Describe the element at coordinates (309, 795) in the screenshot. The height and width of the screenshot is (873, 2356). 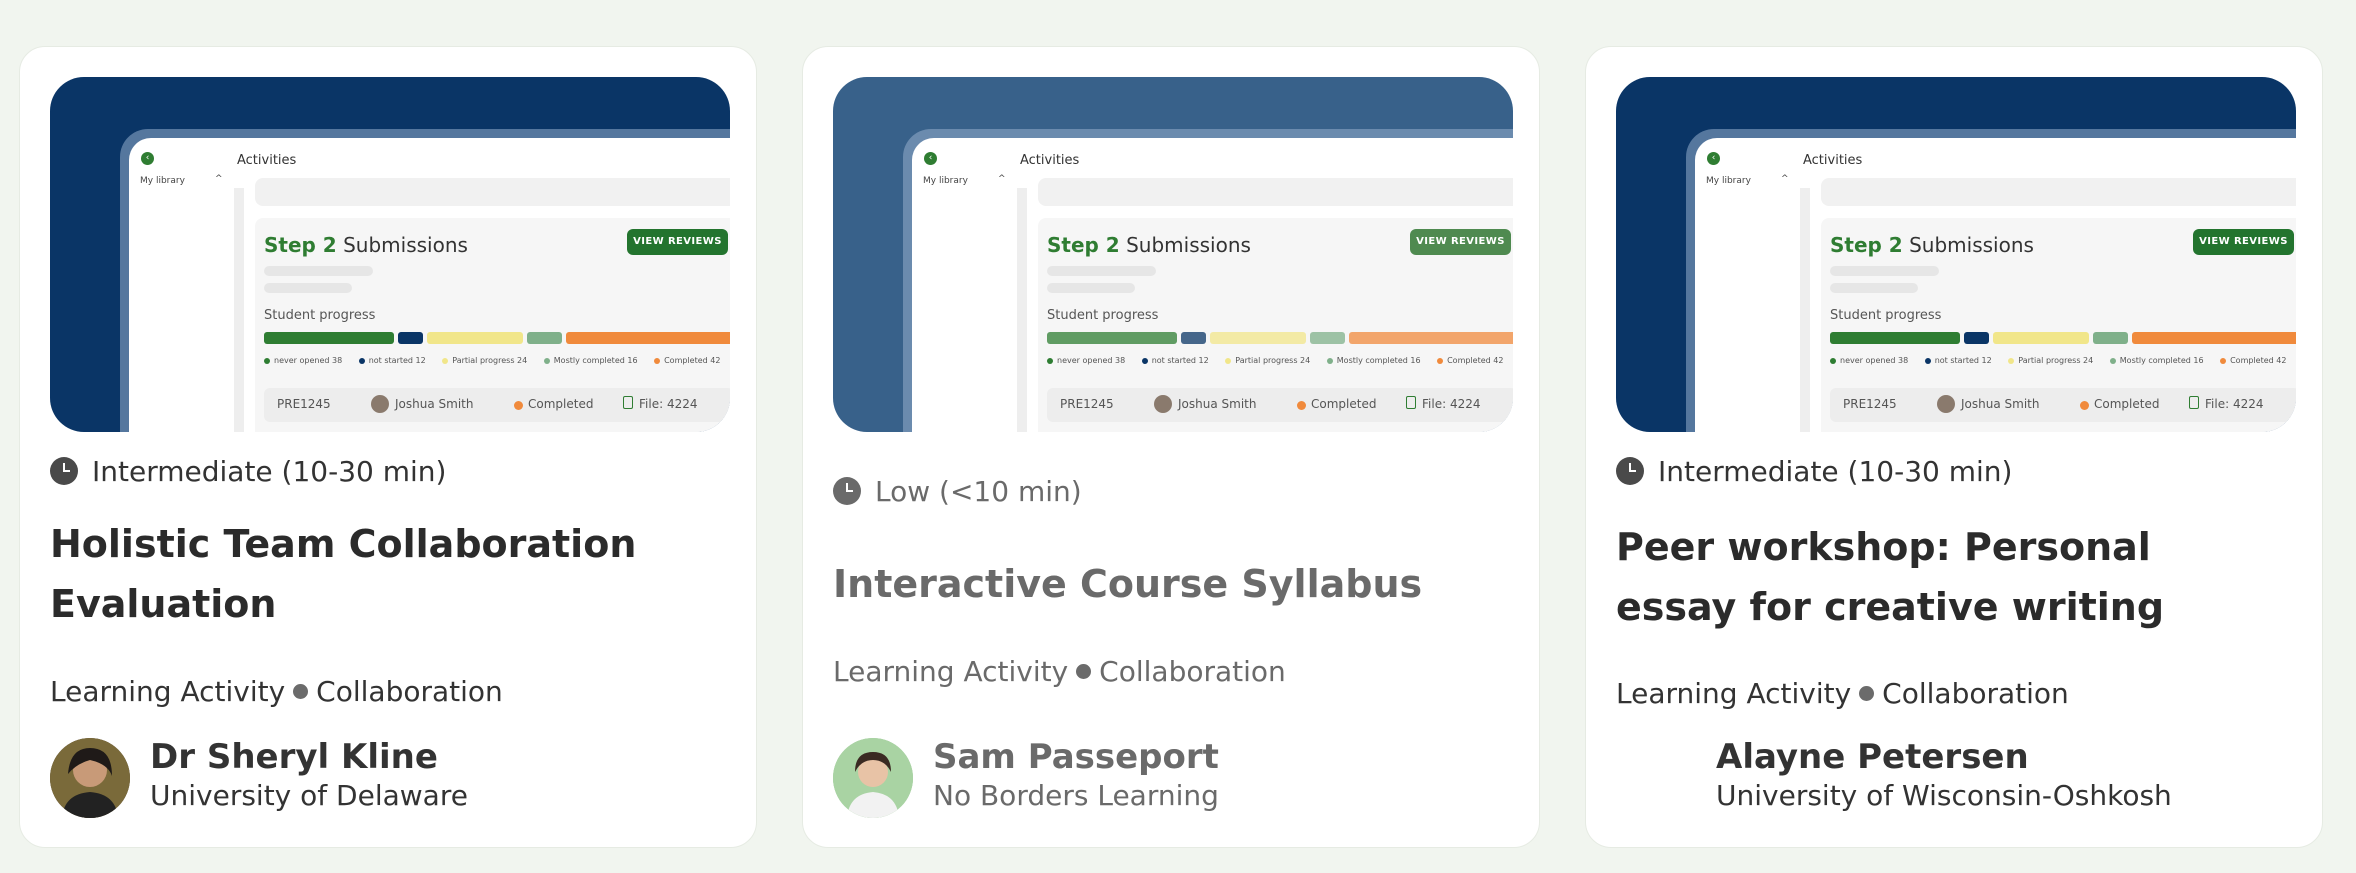
I see `author-organization: University of Delaware` at that location.